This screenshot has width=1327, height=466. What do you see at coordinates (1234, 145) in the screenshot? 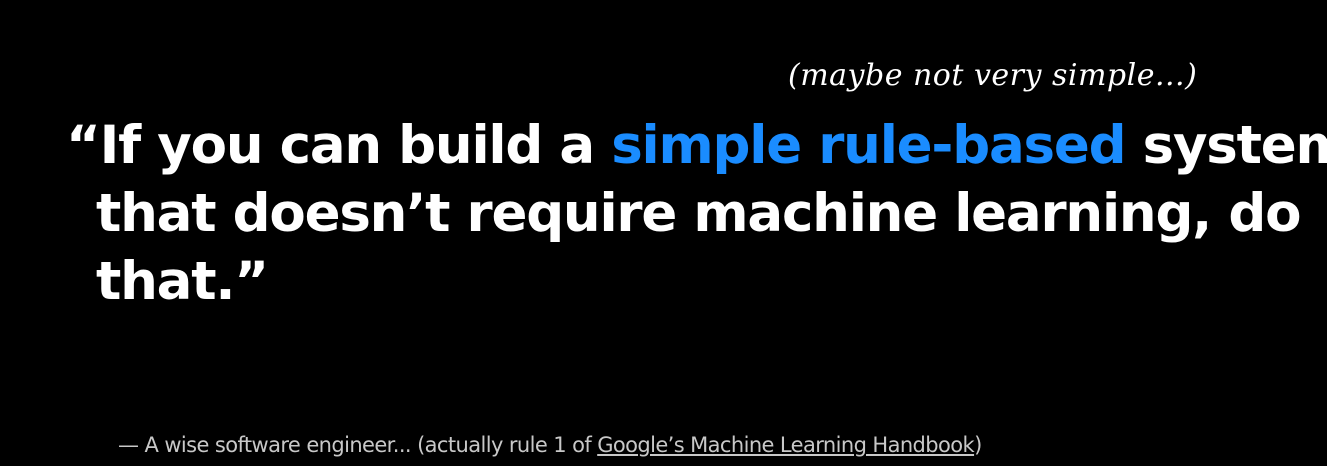
I see `quote-line-1-after: system` at bounding box center [1234, 145].